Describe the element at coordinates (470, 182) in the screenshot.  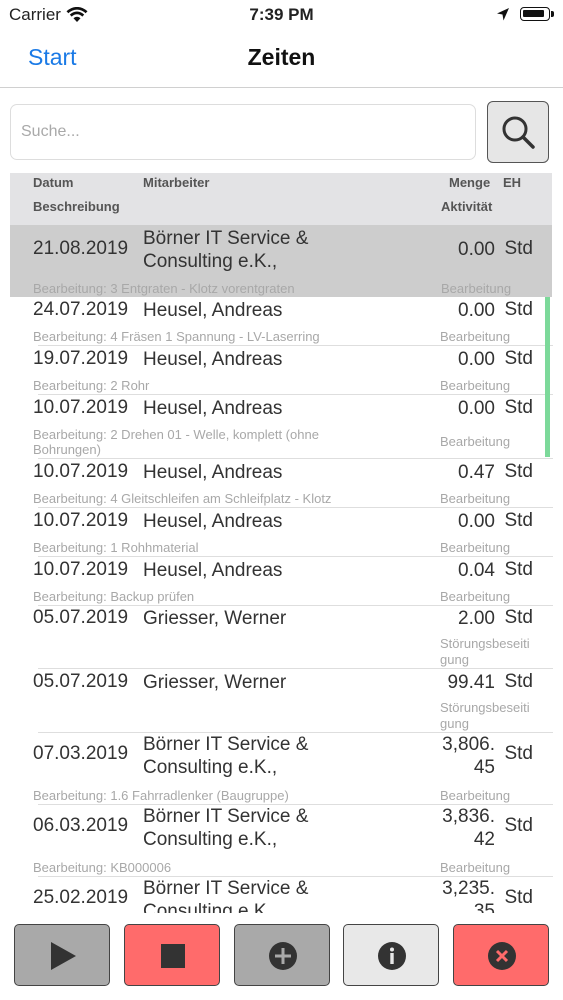
I see `header-quantity: Menge` at that location.